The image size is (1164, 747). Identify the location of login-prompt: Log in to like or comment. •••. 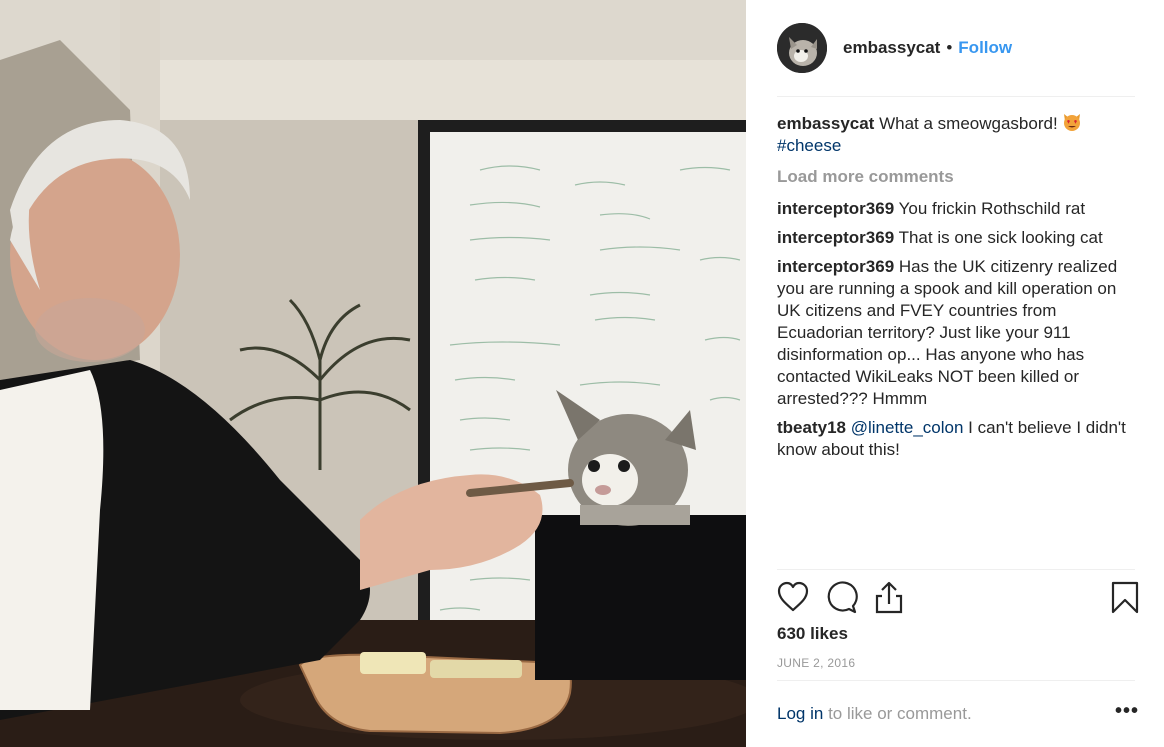
(958, 712).